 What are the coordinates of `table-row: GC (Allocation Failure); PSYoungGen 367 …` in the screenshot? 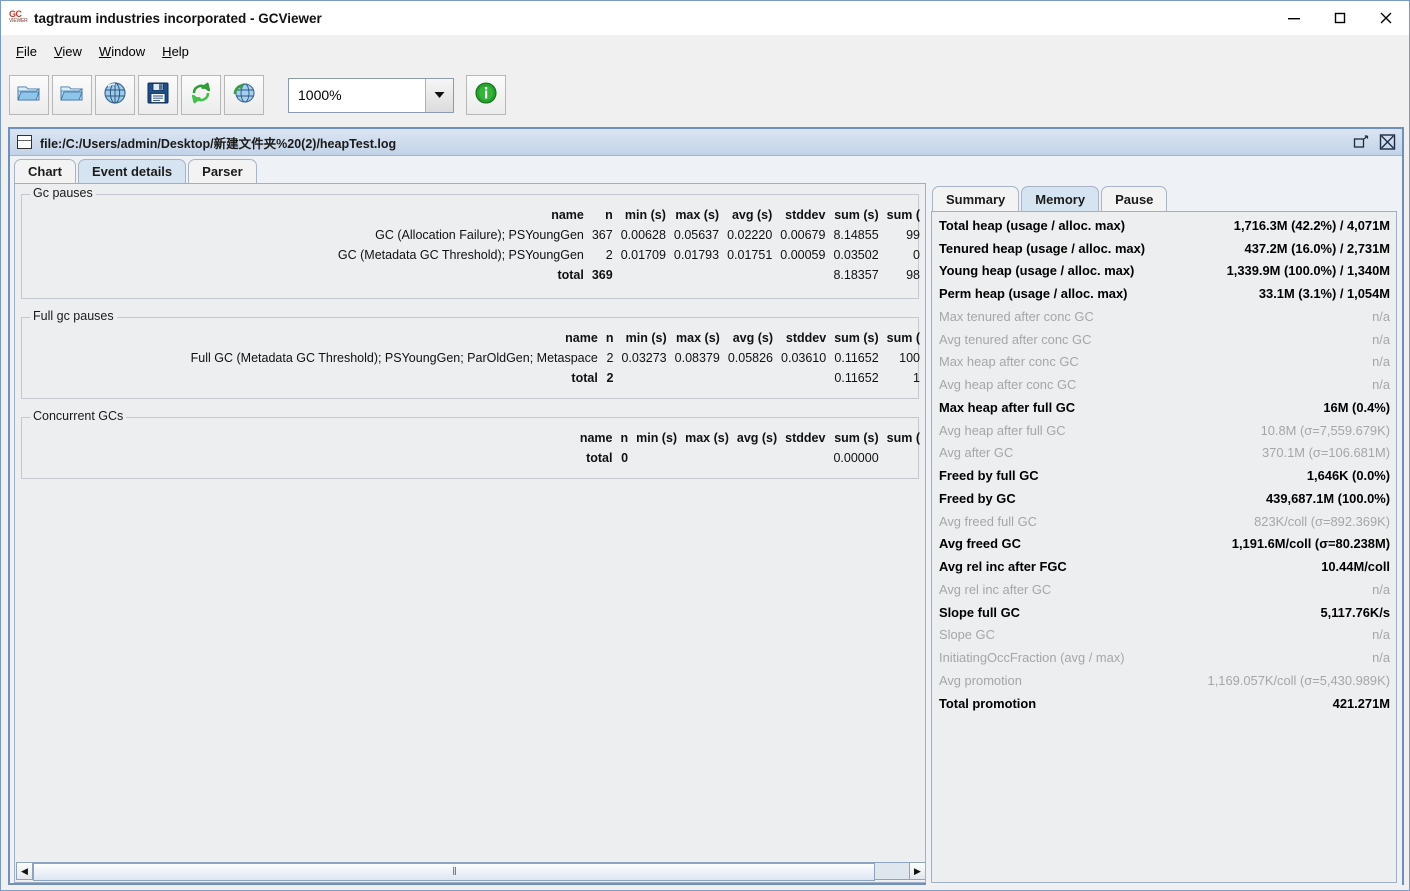 It's located at (629, 235).